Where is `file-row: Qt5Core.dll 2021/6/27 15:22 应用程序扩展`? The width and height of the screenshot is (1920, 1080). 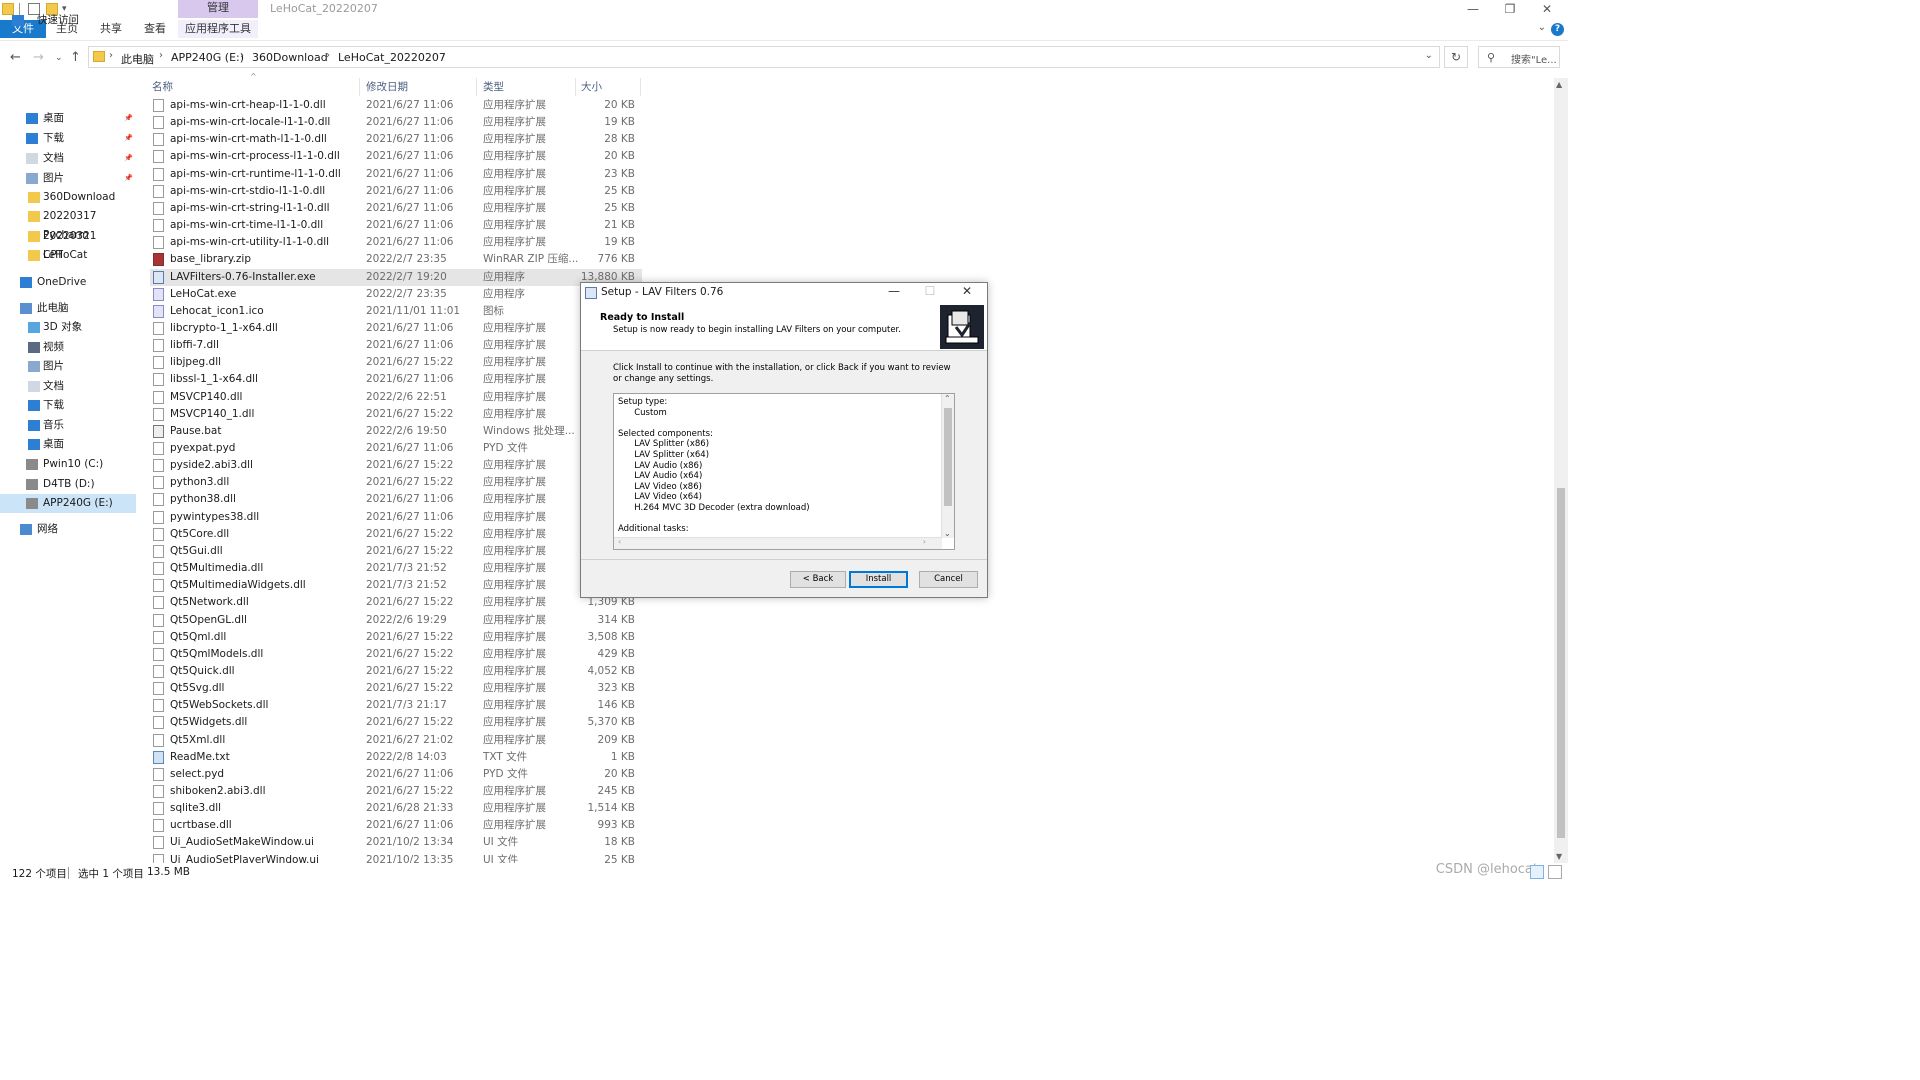 file-row: Qt5Core.dll 2021/6/27 15:22 应用程序扩展 is located at coordinates (396, 534).